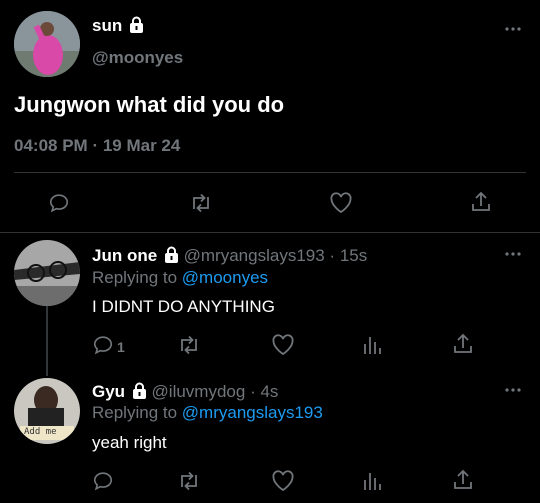 The width and height of the screenshot is (540, 503). What do you see at coordinates (51, 145) in the screenshot?
I see `tweet-time: 04:08 PM` at bounding box center [51, 145].